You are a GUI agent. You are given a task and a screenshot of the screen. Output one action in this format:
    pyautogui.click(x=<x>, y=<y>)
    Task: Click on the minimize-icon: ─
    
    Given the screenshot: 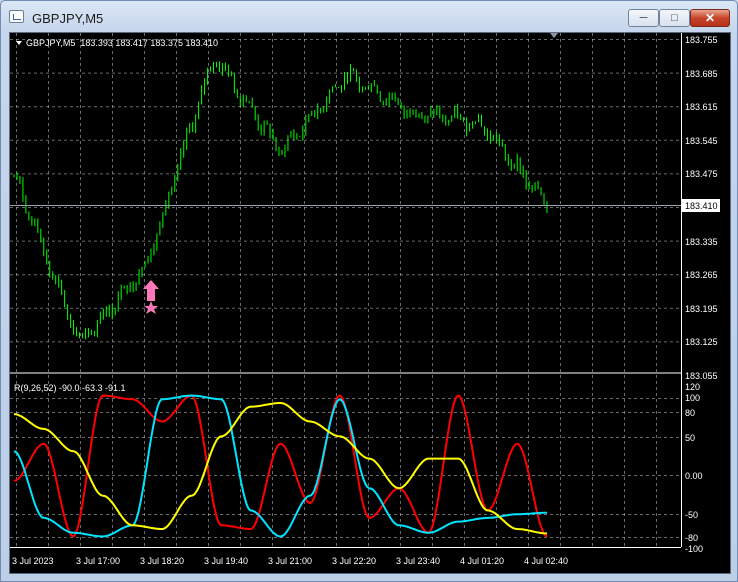 What is the action you would take?
    pyautogui.click(x=643, y=18)
    